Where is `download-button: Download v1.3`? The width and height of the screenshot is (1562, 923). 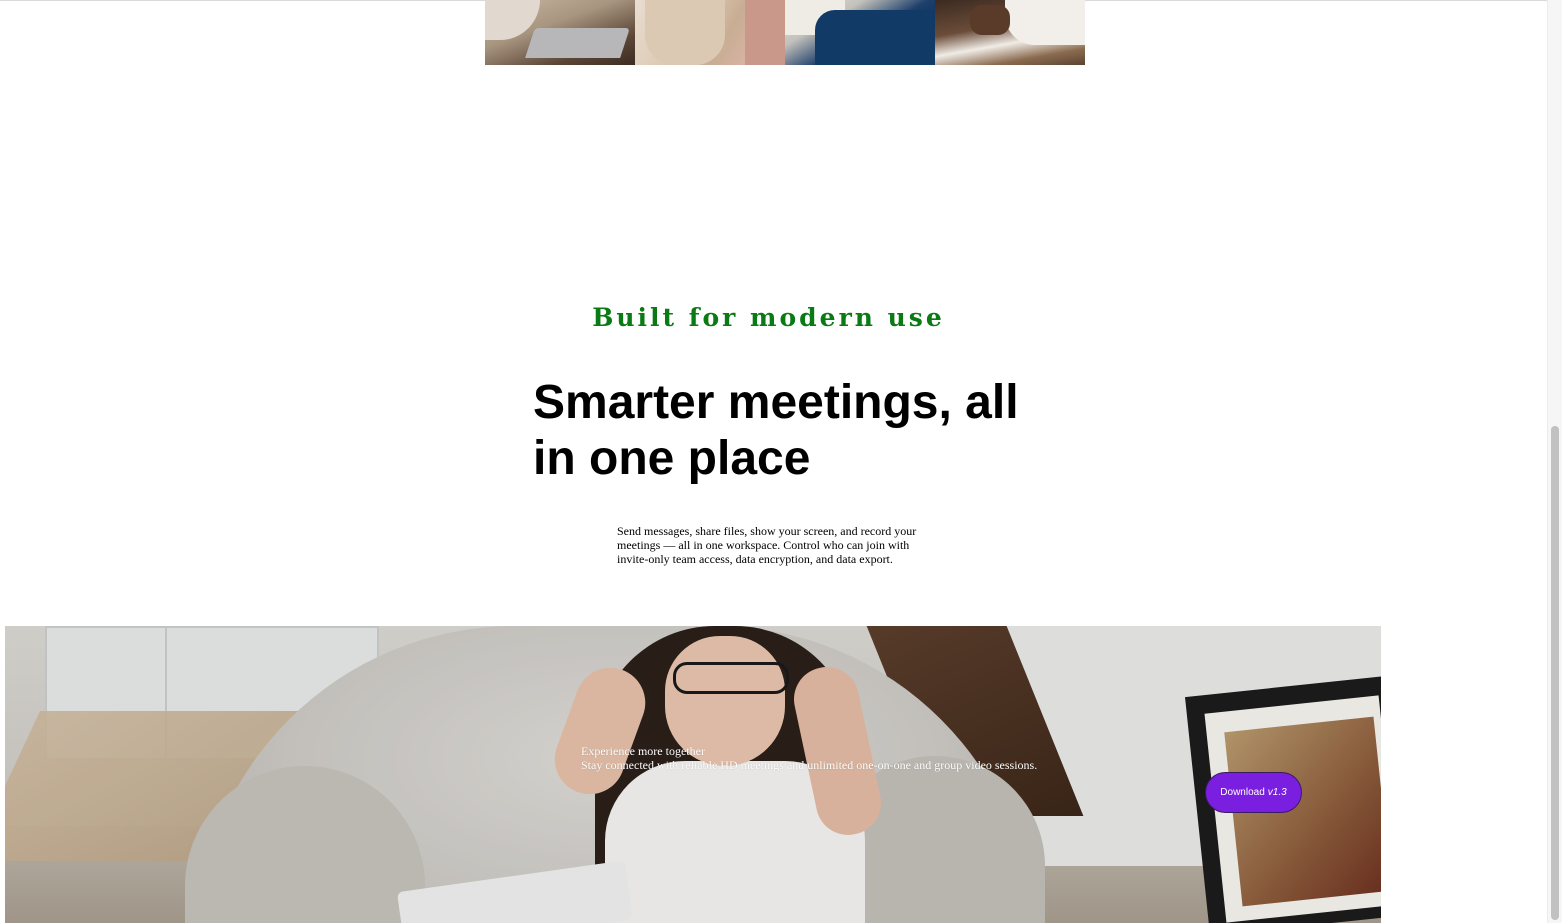 download-button: Download v1.3 is located at coordinates (1253, 792).